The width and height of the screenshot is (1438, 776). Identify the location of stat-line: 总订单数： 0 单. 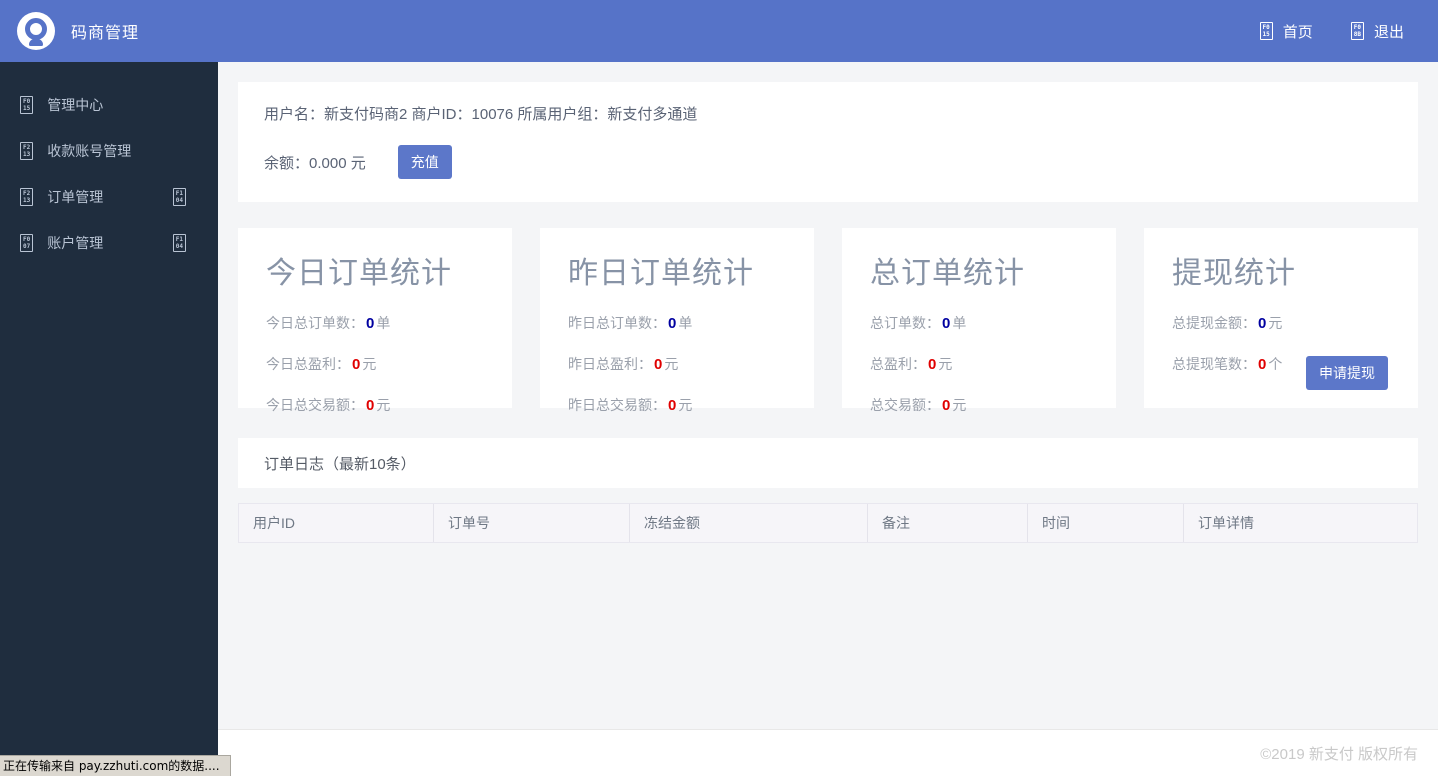
(979, 323).